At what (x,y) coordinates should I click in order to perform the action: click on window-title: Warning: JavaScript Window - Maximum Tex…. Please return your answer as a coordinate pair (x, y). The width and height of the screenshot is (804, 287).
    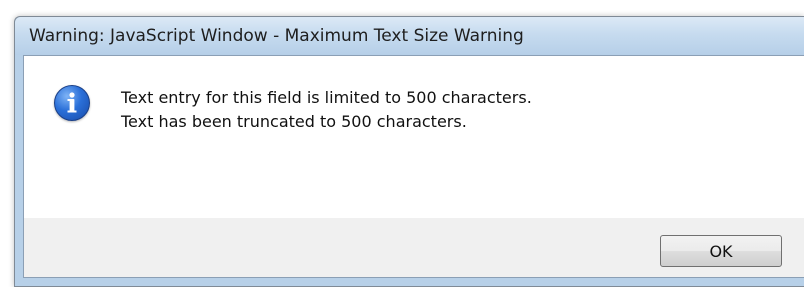
    Looking at the image, I should click on (276, 36).